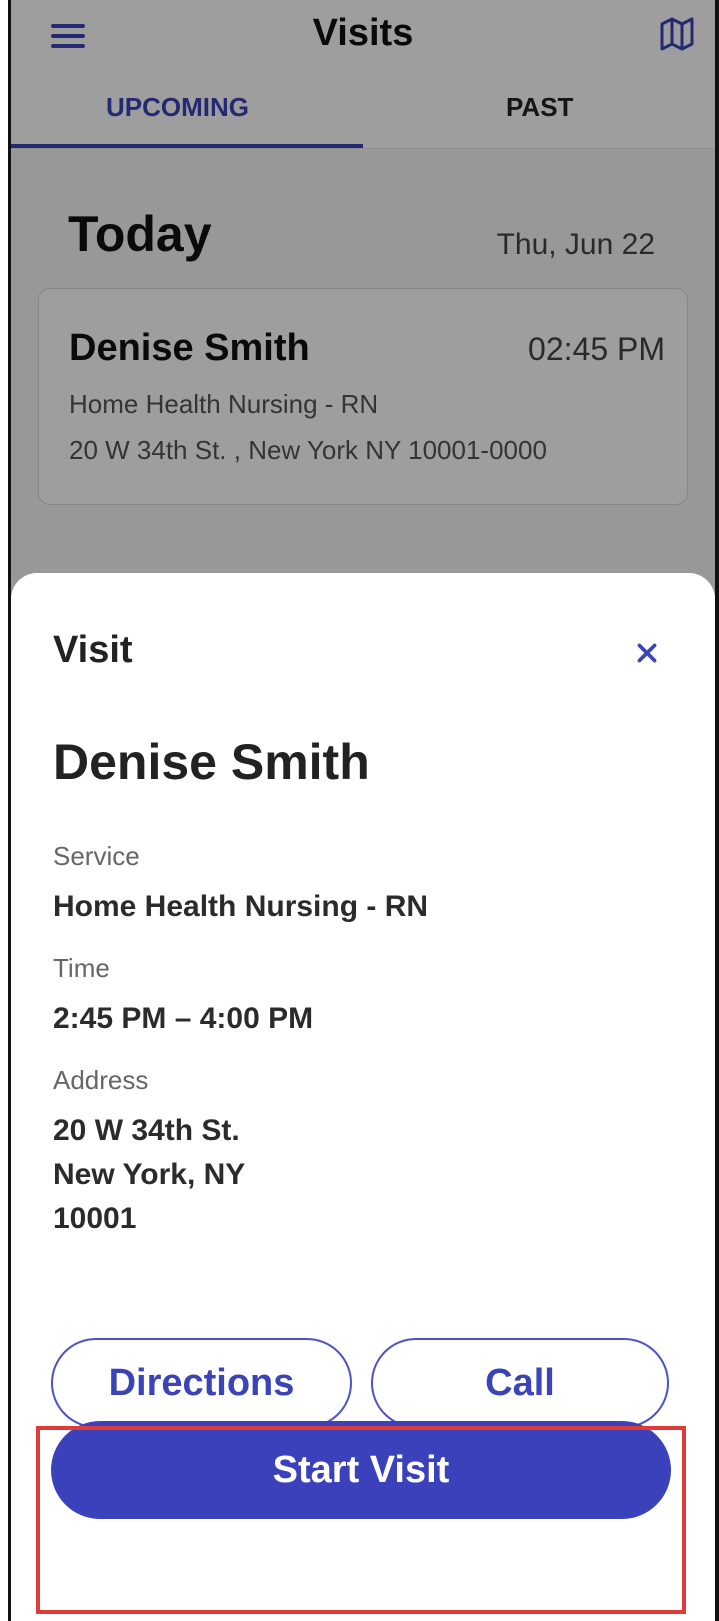 Image resolution: width=719 pixels, height=1621 pixels. I want to click on directions-button: Directions, so click(201, 1383).